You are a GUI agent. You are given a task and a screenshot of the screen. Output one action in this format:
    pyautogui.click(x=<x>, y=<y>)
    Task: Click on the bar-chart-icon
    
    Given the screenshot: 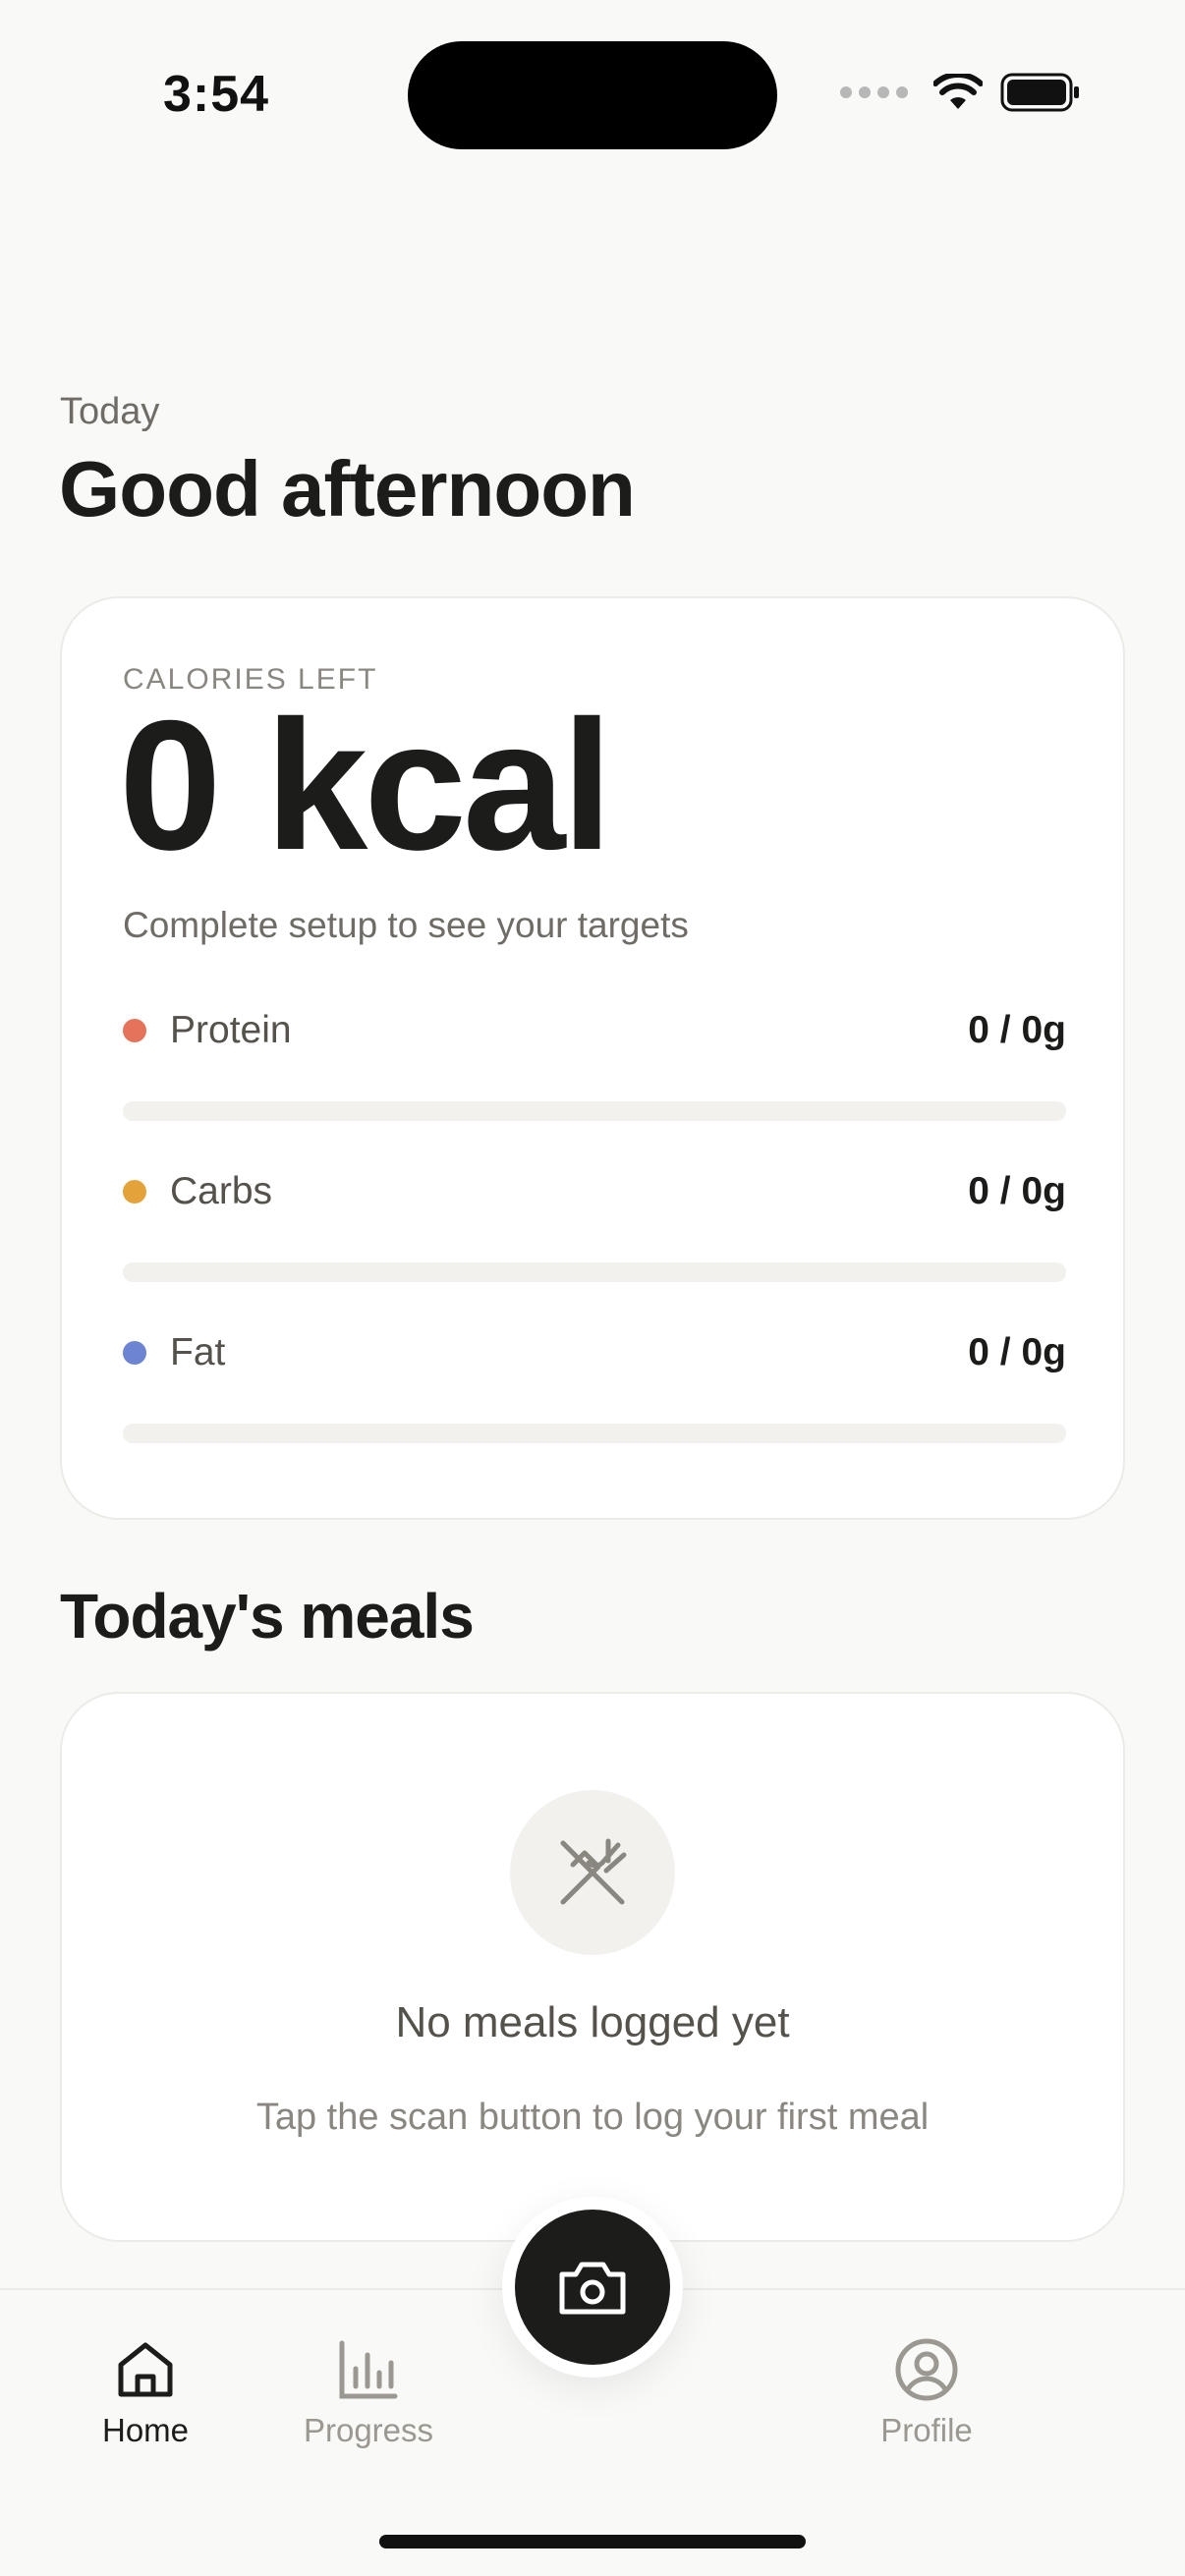 What is the action you would take?
    pyautogui.click(x=369, y=2369)
    